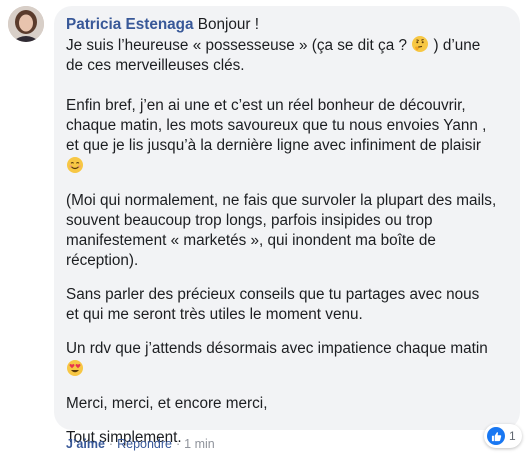 Image resolution: width=530 pixels, height=458 pixels. Describe the element at coordinates (228, 24) in the screenshot. I see `comment-text-line: Bonjour !` at that location.